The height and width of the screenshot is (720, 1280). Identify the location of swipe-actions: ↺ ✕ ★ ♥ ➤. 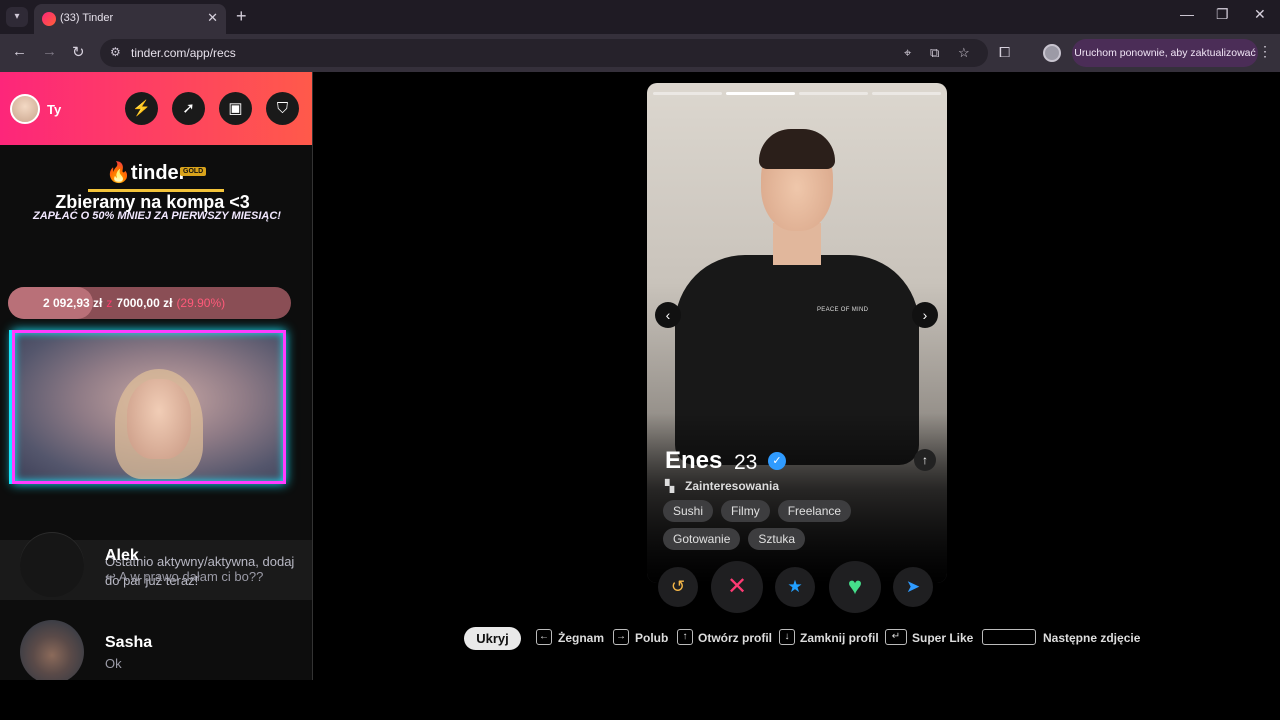
(798, 587).